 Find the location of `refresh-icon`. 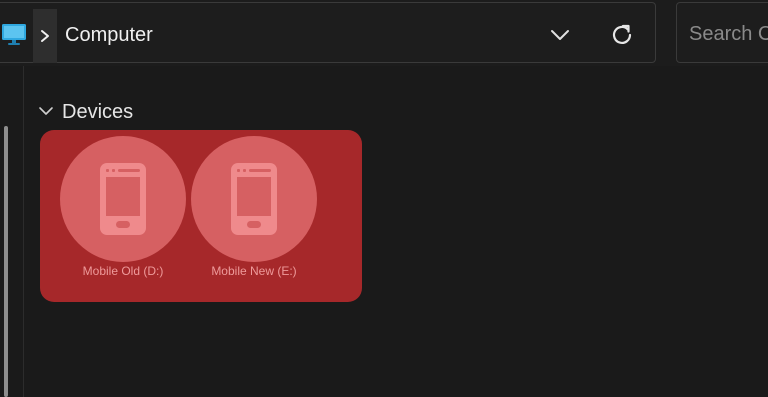

refresh-icon is located at coordinates (622, 35).